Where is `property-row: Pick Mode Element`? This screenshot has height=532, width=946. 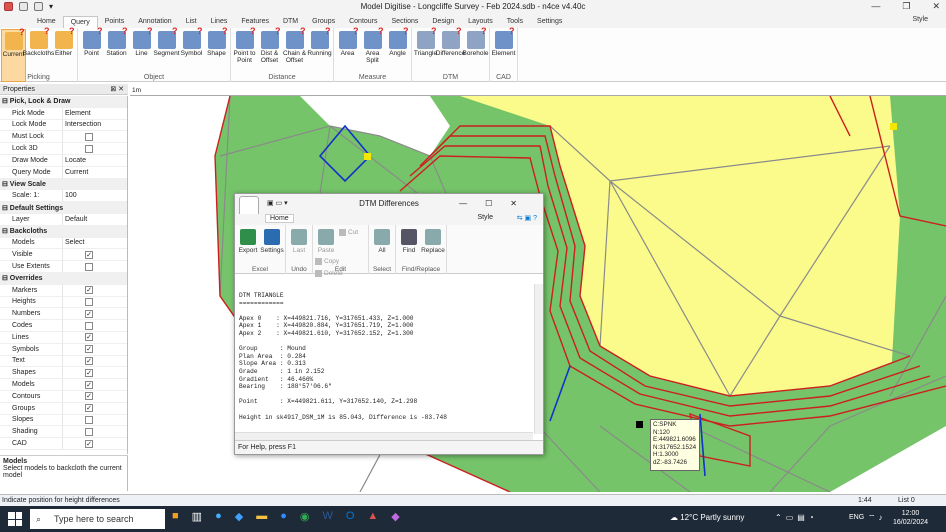
property-row: Pick Mode Element is located at coordinates (63, 113).